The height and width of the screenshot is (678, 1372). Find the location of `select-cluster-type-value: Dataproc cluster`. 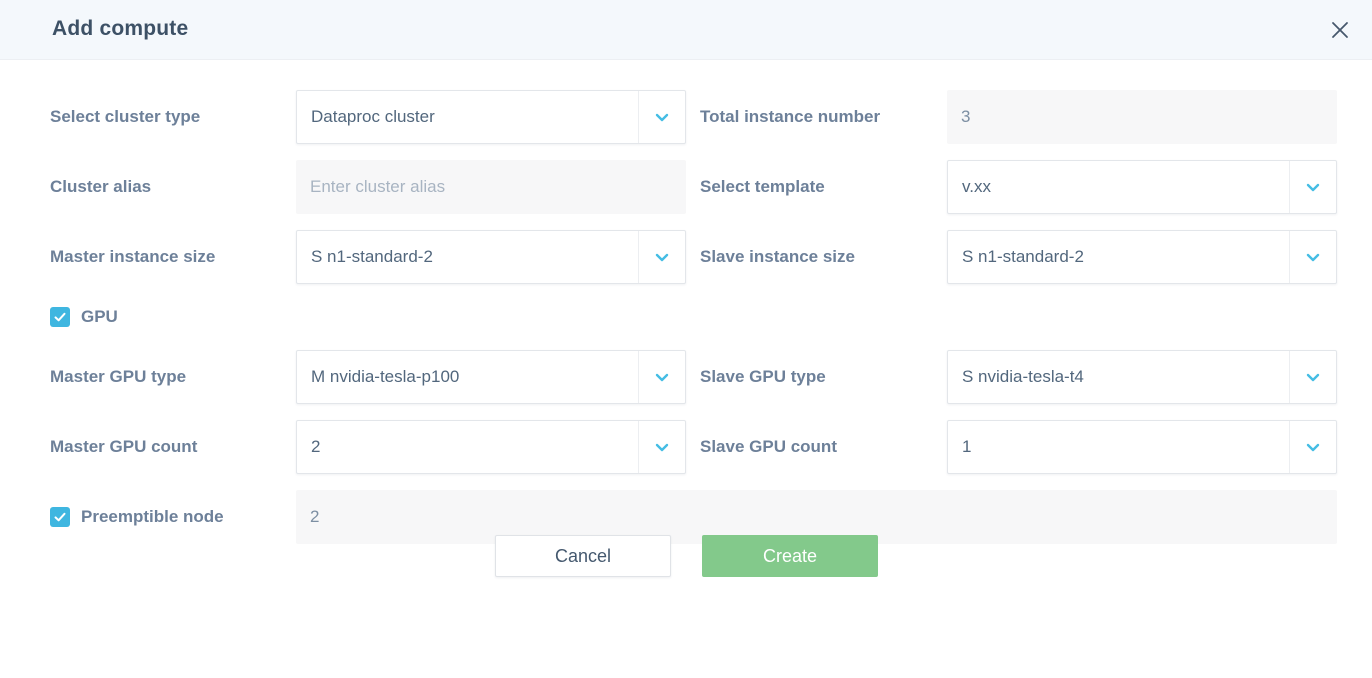

select-cluster-type-value: Dataproc cluster is located at coordinates (373, 116).